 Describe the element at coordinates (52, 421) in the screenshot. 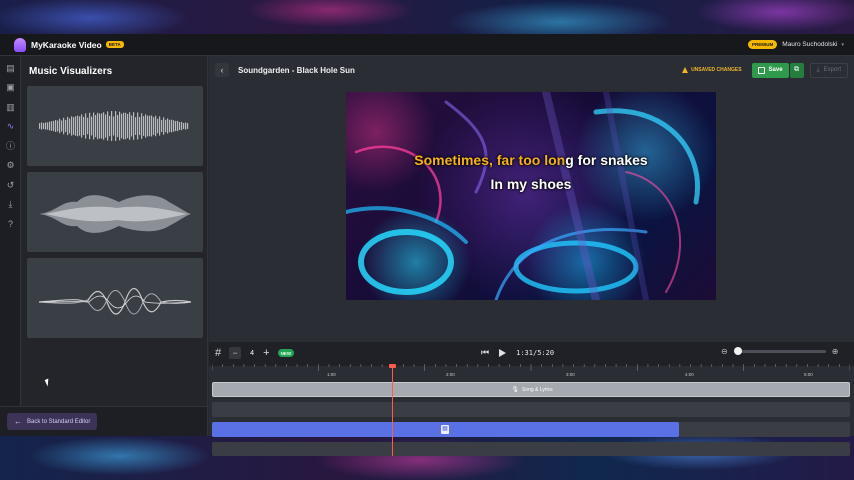

I see `back-to-standard-editor-button: ← Back to Standard Editor` at that location.